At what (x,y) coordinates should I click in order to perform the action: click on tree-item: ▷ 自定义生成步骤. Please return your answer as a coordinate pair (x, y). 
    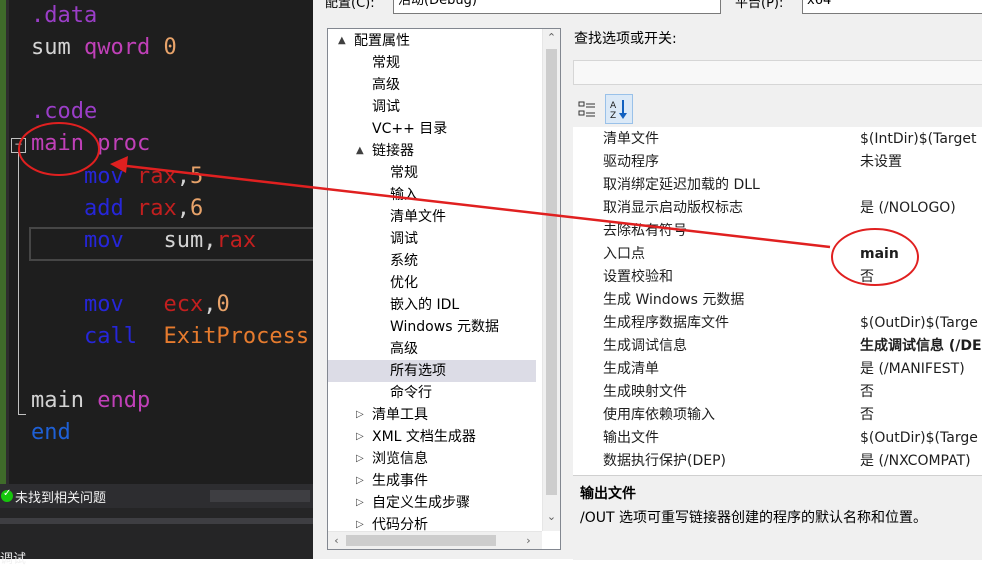
    Looking at the image, I should click on (432, 503).